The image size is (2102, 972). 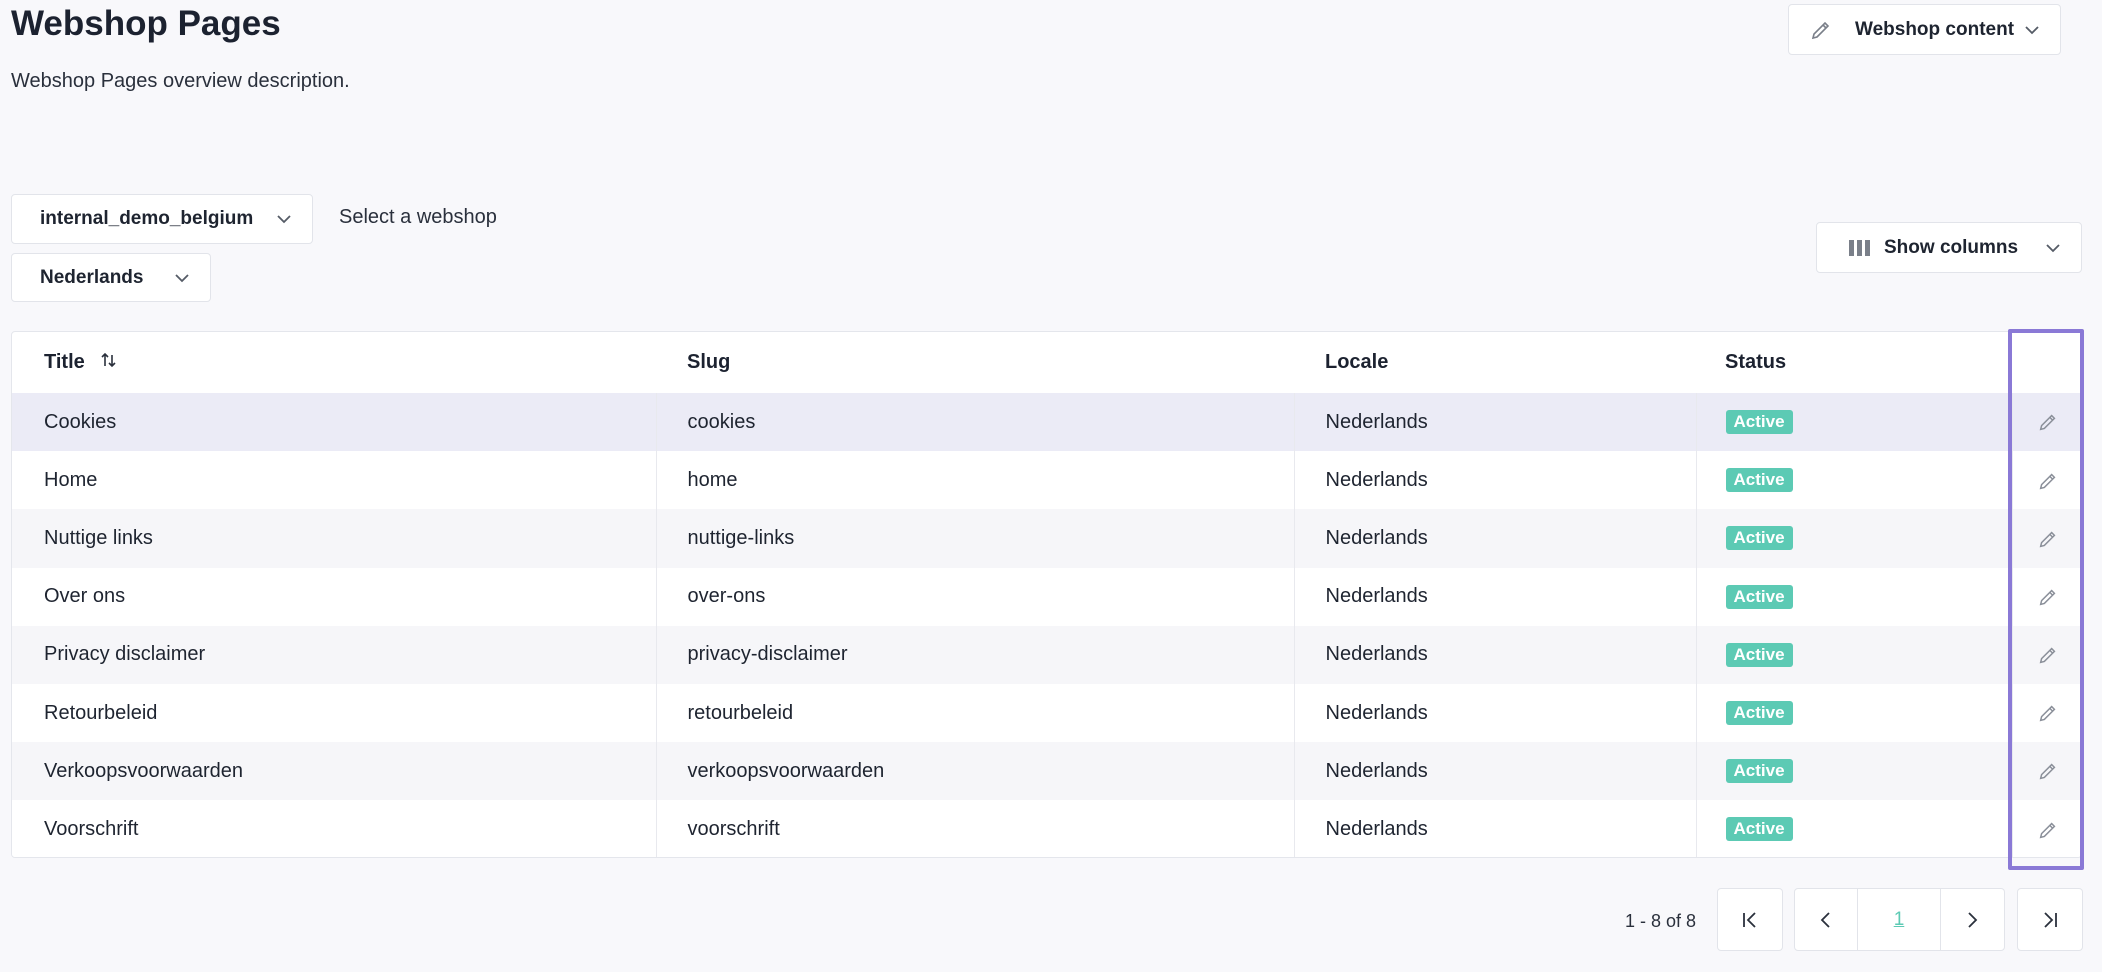 What do you see at coordinates (975, 828) in the screenshot?
I see `cell-slug: voorschrift` at bounding box center [975, 828].